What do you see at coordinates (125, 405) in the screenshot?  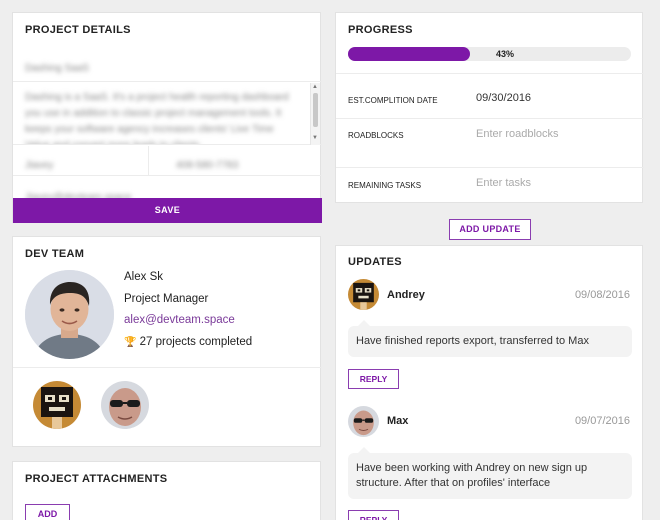 I see `team-member-avatar-max` at bounding box center [125, 405].